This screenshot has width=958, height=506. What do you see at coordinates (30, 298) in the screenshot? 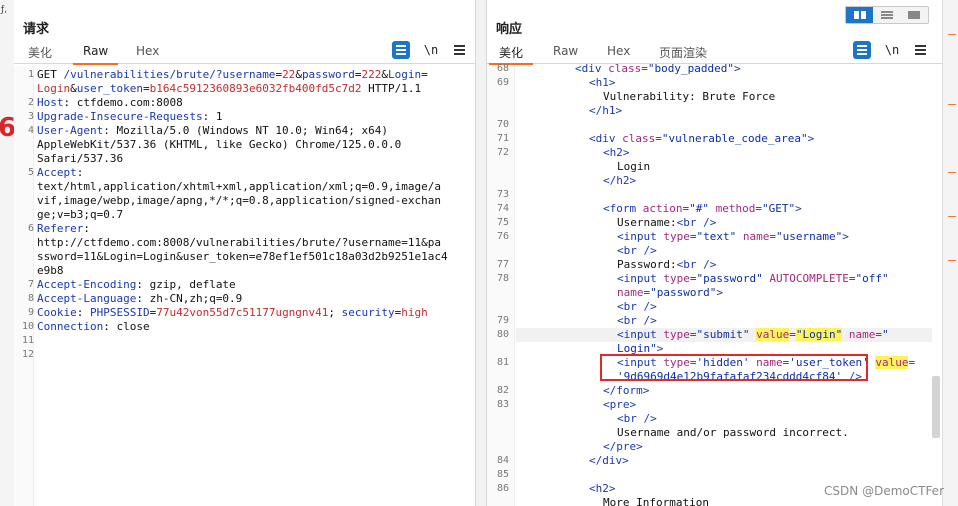
I see `line-number: 8` at bounding box center [30, 298].